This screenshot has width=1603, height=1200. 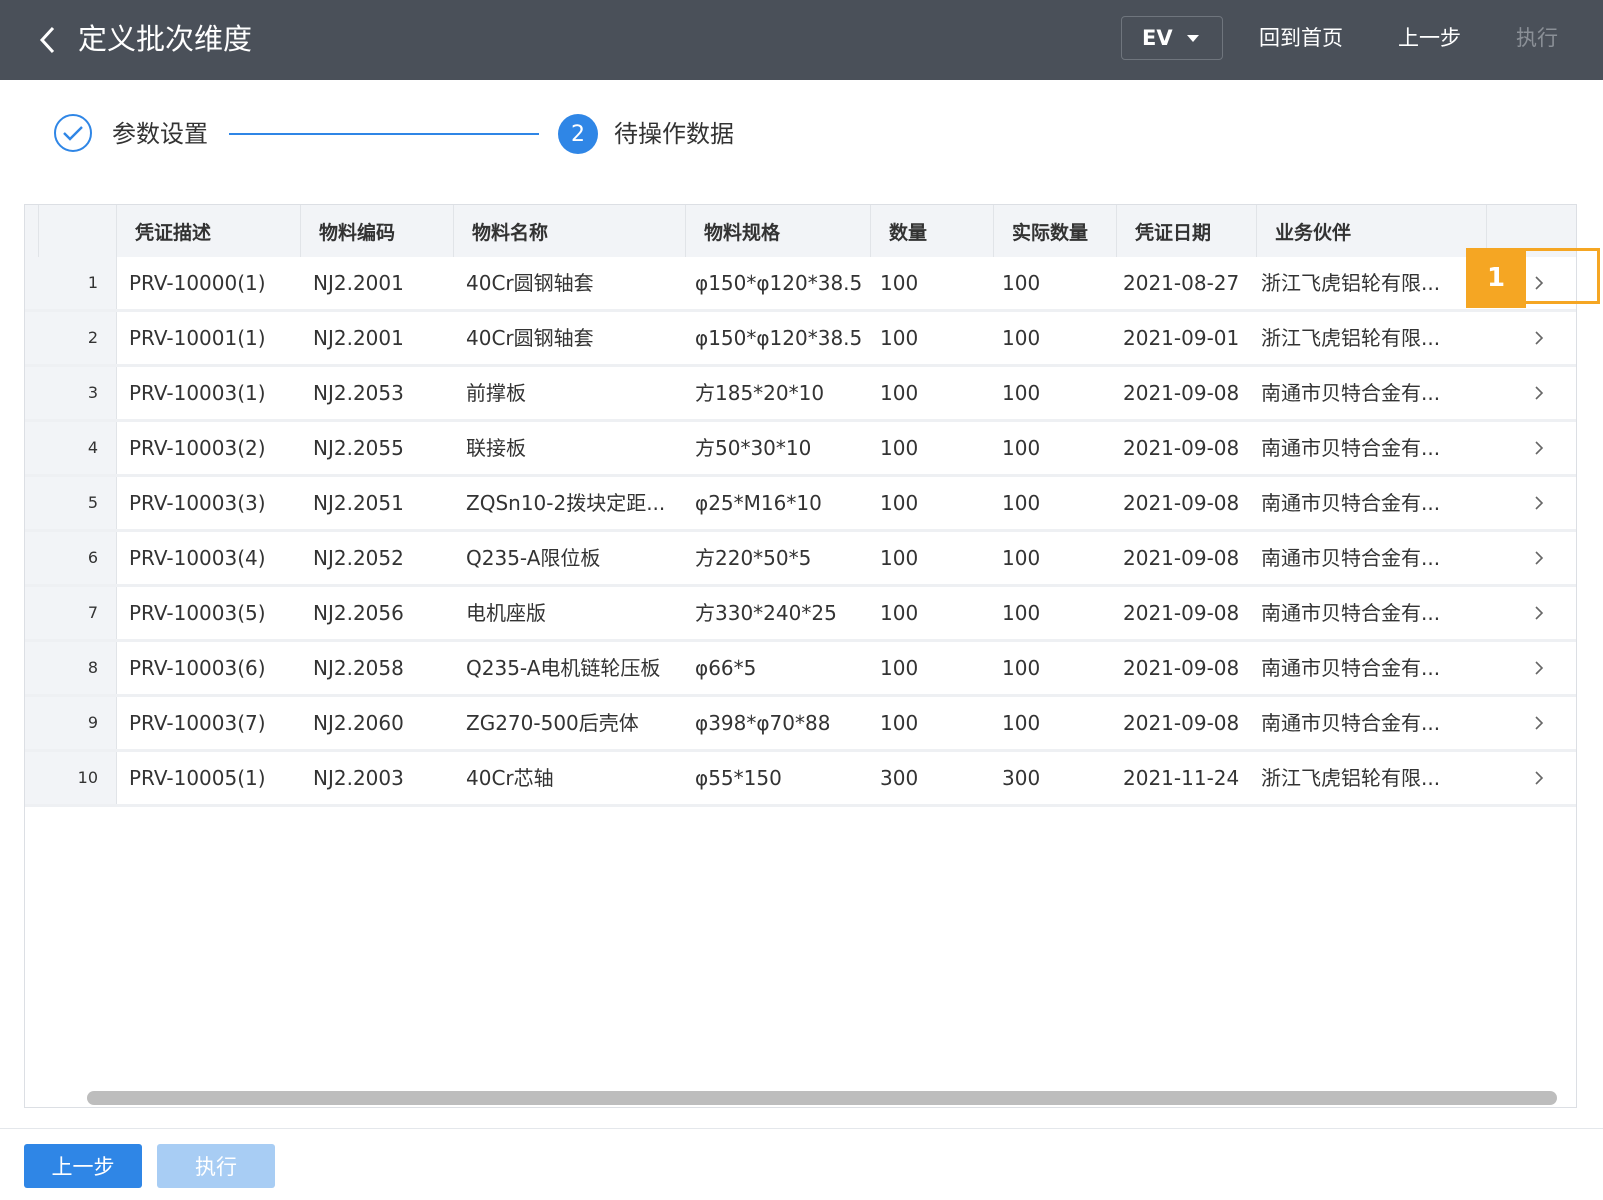 I want to click on footer-execute-button: 执行, so click(x=216, y=1166).